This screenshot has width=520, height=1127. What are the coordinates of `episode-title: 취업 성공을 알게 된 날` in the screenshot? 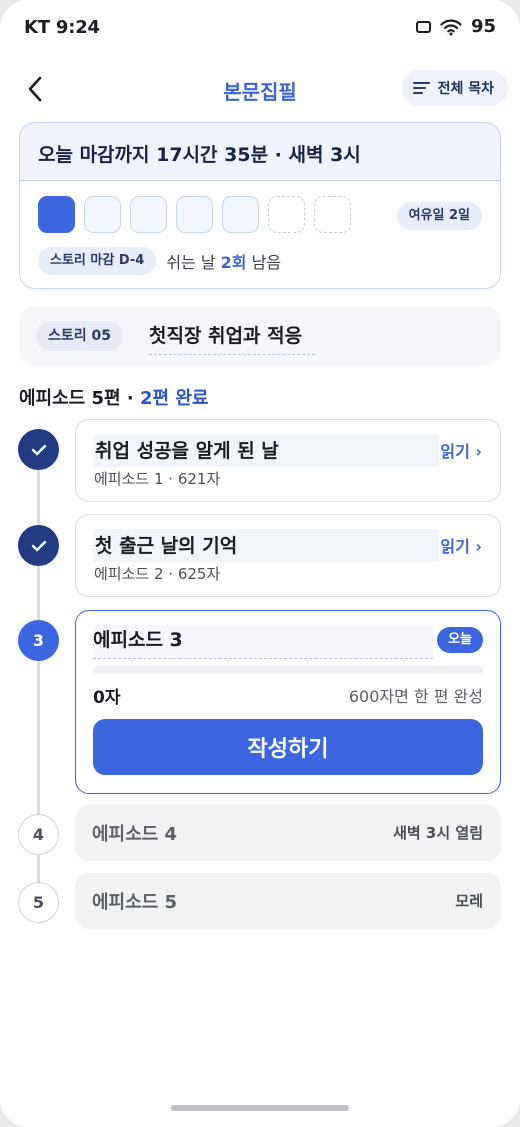 It's located at (266, 450).